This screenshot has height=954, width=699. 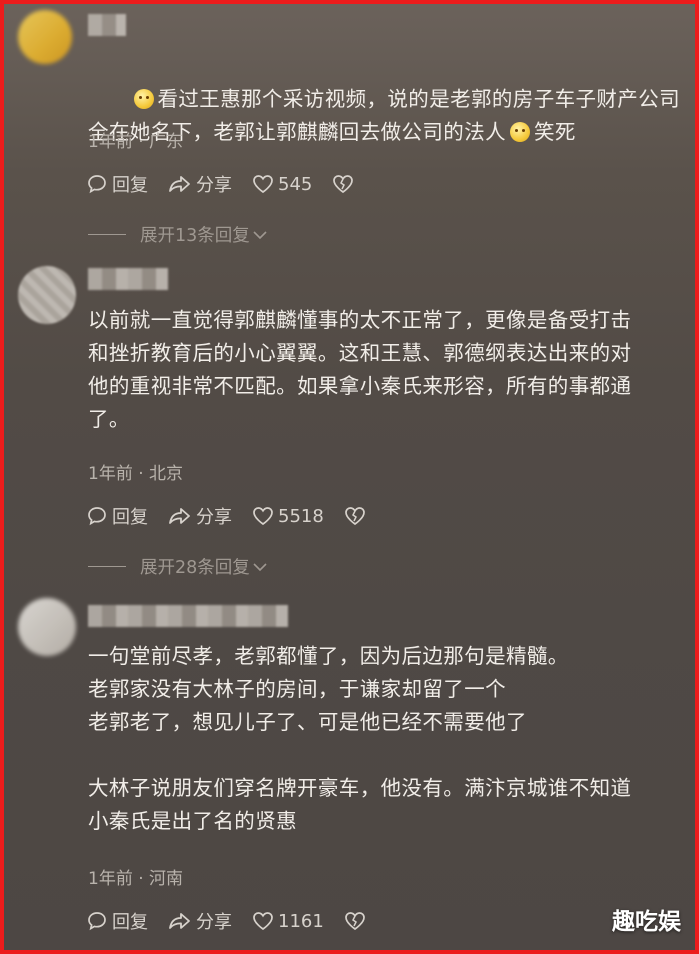 I want to click on watermark: 趣吃娱, so click(x=646, y=922).